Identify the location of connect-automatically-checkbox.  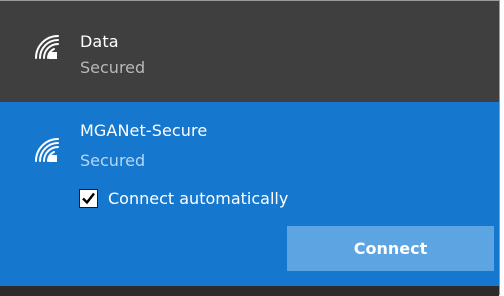
(88, 198).